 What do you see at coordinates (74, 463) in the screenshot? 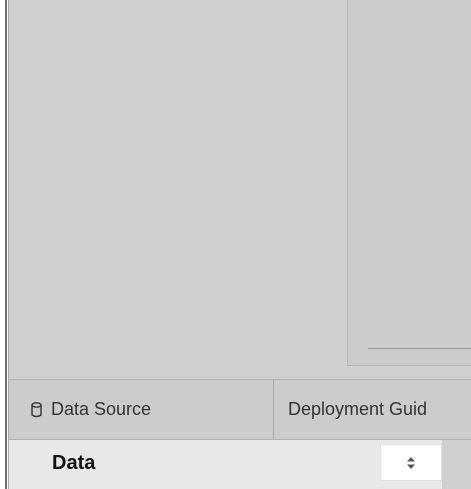
I see `data-pane-title: Data` at bounding box center [74, 463].